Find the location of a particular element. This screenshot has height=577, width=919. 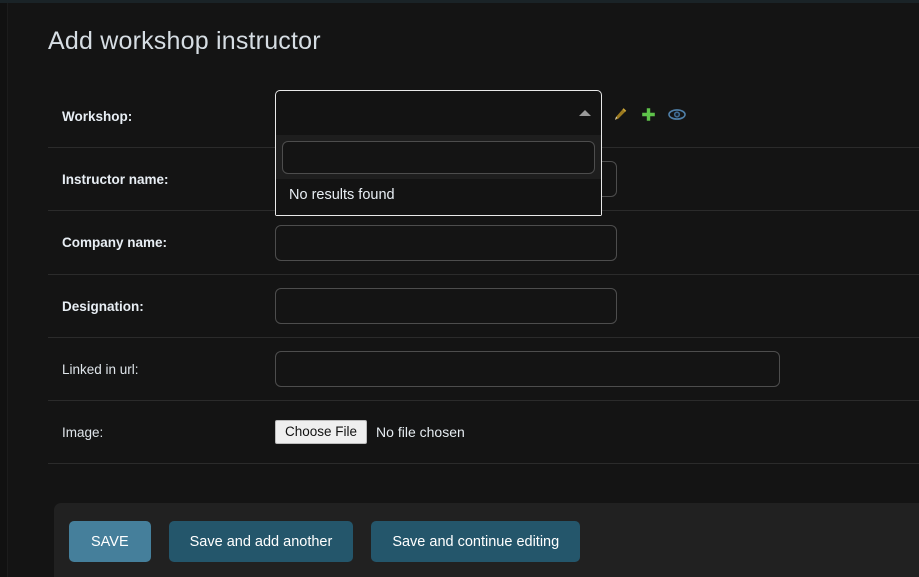

chevron-up-icon is located at coordinates (585, 113).